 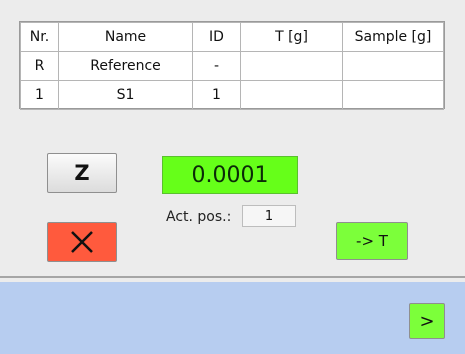 What do you see at coordinates (39, 37) in the screenshot?
I see `column-header-nr: Nr.` at bounding box center [39, 37].